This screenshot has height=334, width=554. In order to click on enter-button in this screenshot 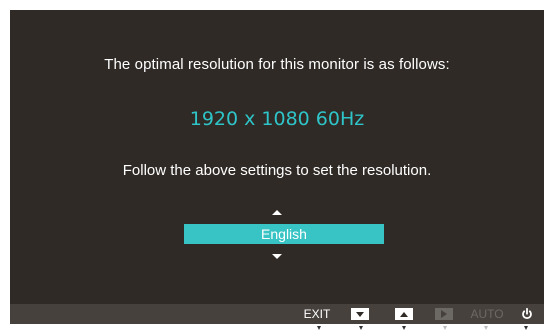, I will do `click(444, 314)`.